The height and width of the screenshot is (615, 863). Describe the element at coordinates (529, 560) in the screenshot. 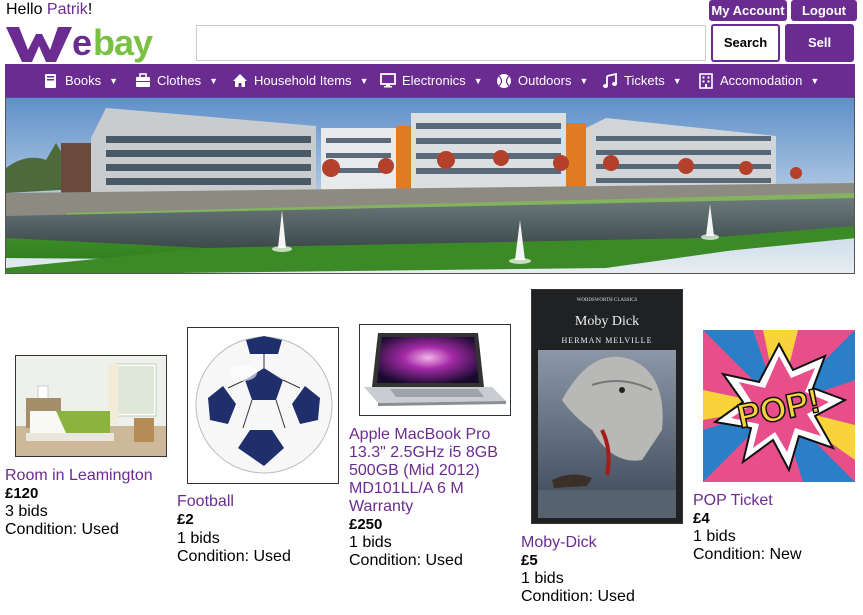

I see `listing-price: £5` at that location.